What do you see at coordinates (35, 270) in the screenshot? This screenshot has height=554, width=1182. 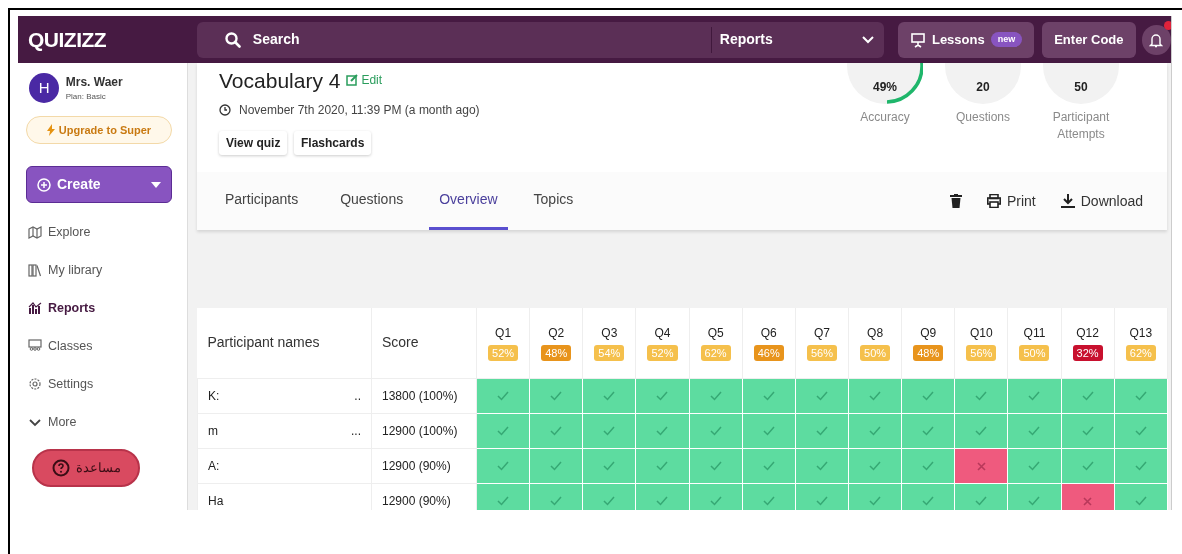 I see `books-icon` at bounding box center [35, 270].